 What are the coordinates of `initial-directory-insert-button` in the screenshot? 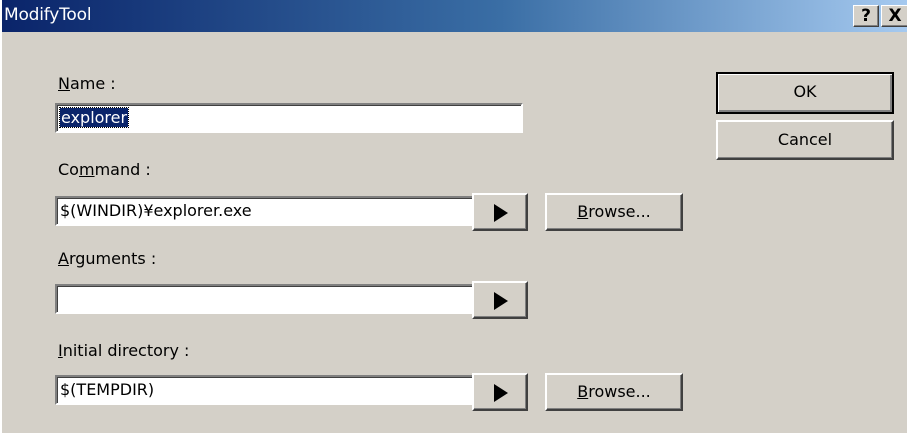 It's located at (500, 392).